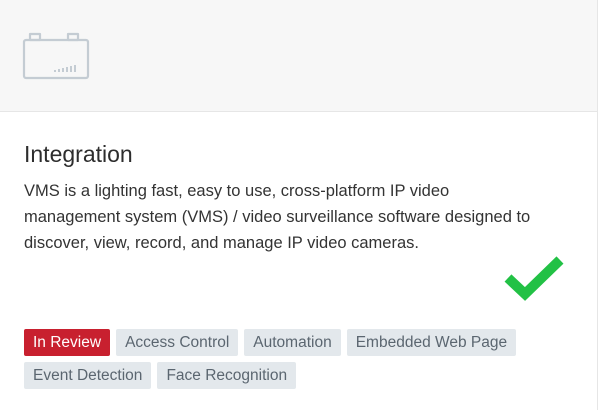 This screenshot has width=598, height=410. Describe the element at coordinates (292, 342) in the screenshot. I see `tag-automation: Automation` at that location.